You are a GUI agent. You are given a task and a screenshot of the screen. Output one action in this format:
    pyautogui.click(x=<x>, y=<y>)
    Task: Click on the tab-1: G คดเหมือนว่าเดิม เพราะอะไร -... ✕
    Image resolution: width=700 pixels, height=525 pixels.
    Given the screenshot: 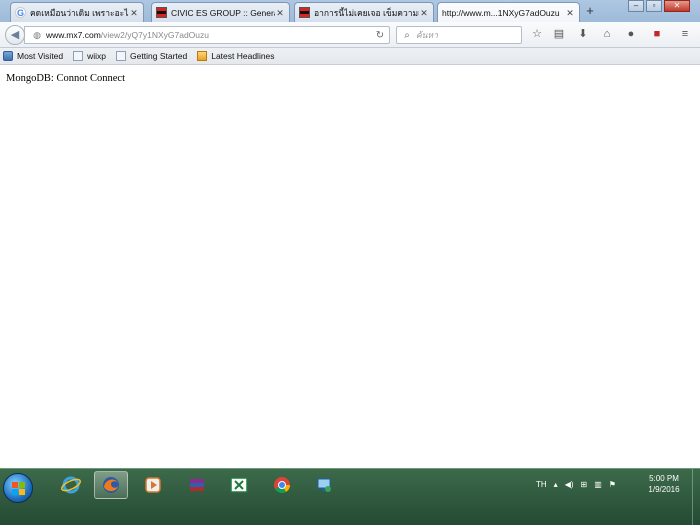 What is the action you would take?
    pyautogui.click(x=77, y=12)
    